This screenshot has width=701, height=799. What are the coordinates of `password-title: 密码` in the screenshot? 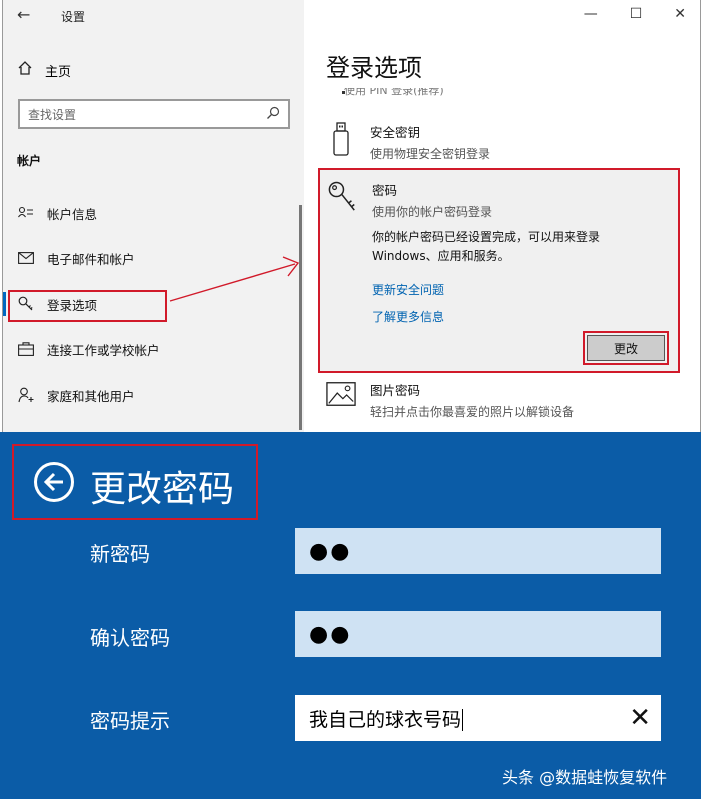 It's located at (385, 190).